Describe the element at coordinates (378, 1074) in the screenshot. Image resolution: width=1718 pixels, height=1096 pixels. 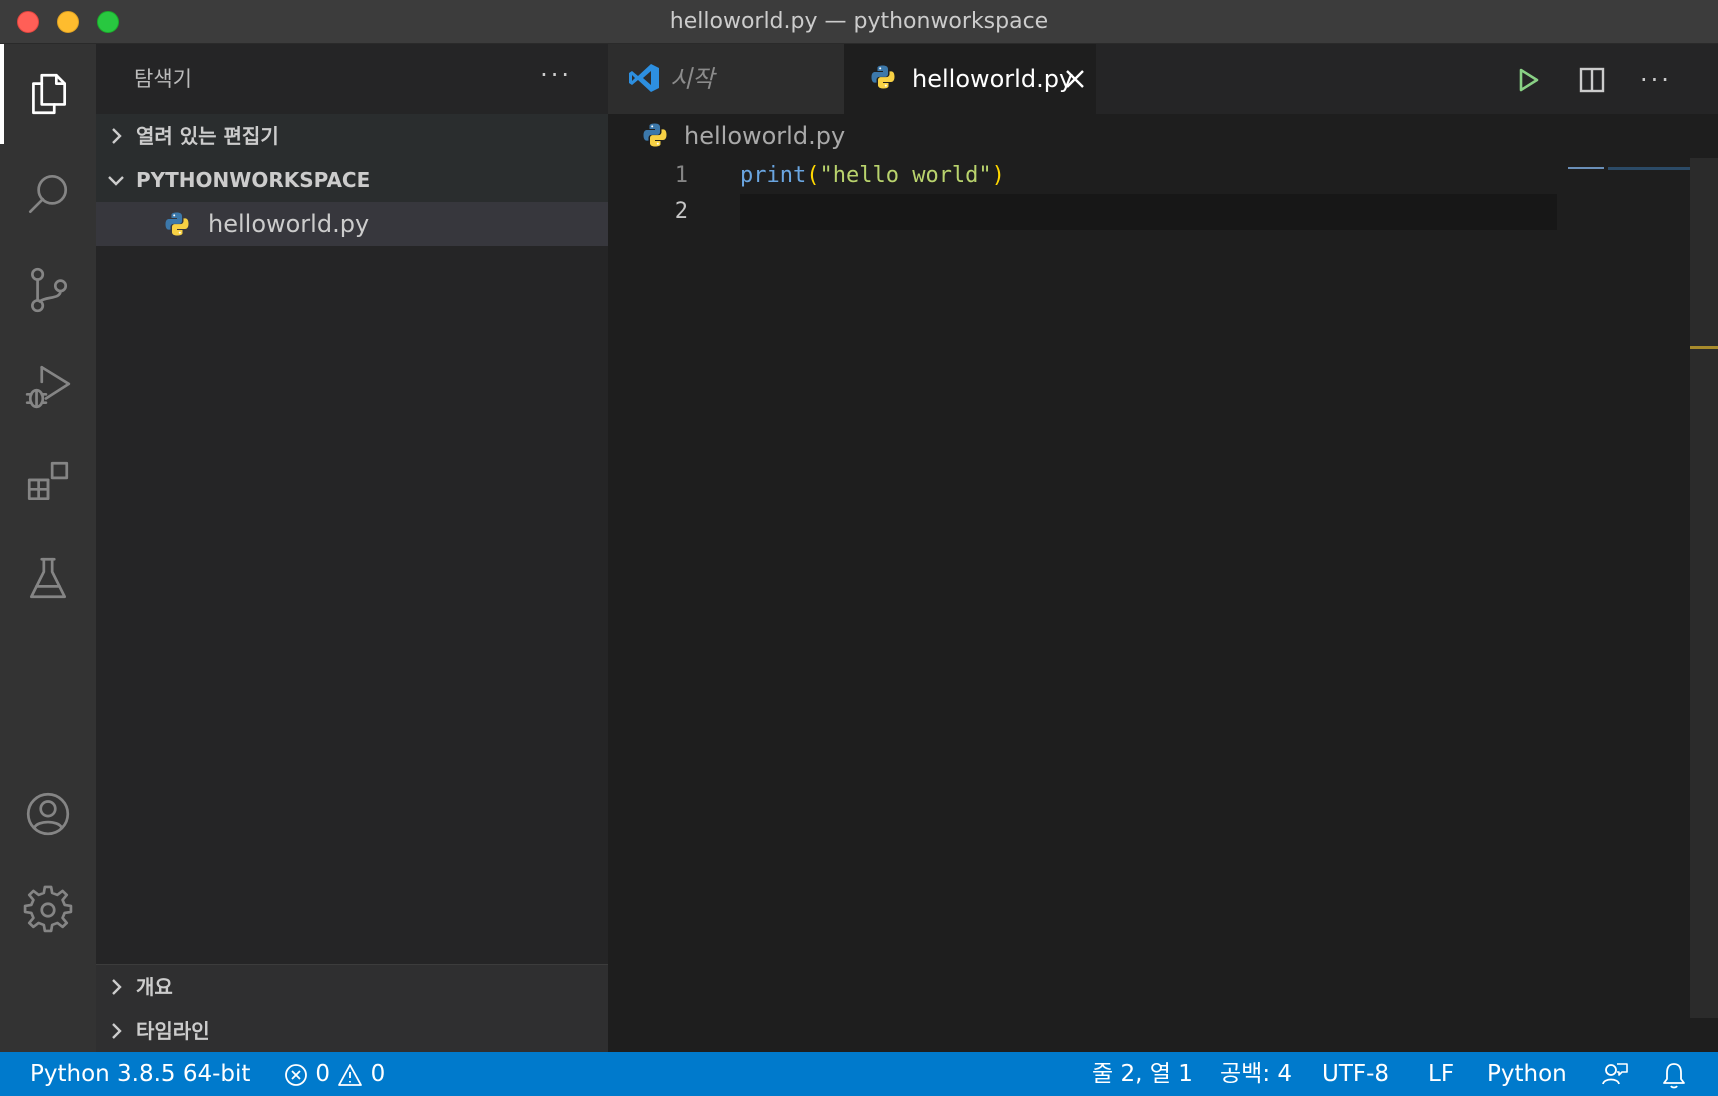
I see `warning-count: 0` at that location.